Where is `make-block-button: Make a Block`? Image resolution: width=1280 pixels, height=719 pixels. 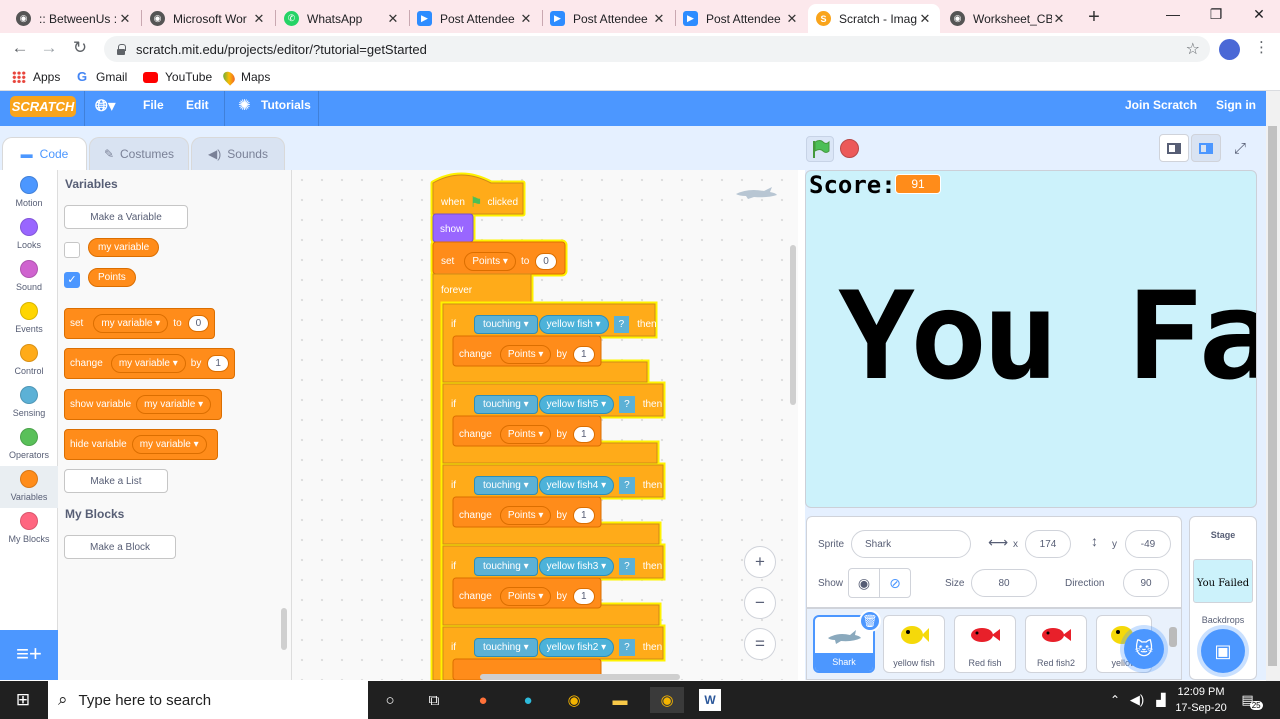
make-block-button: Make a Block is located at coordinates (120, 547).